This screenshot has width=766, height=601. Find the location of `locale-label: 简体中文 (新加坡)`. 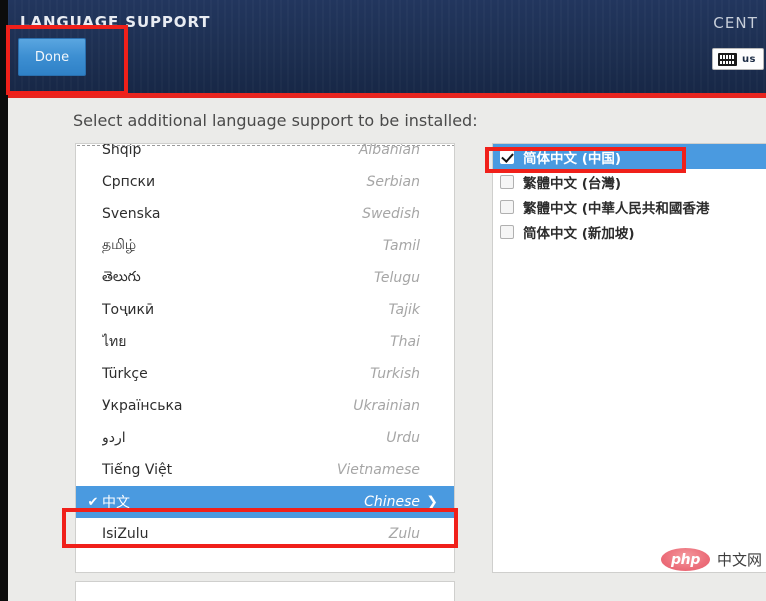

locale-label: 简体中文 (新加坡) is located at coordinates (579, 233).